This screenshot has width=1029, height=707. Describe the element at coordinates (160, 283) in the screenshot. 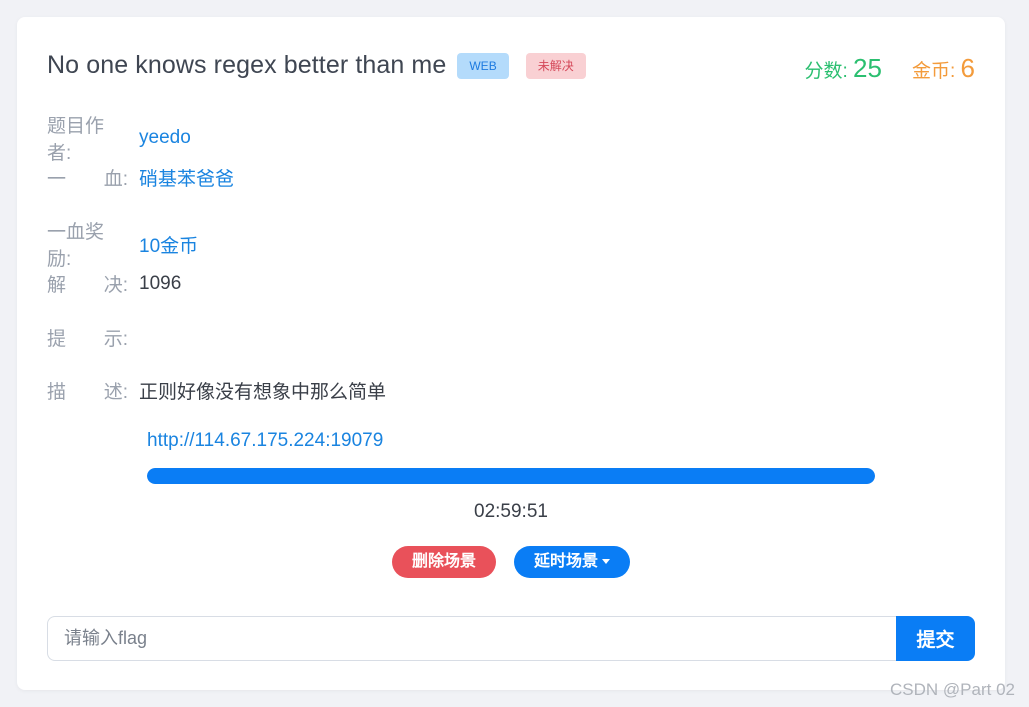

I see `solves-value: 1096` at that location.